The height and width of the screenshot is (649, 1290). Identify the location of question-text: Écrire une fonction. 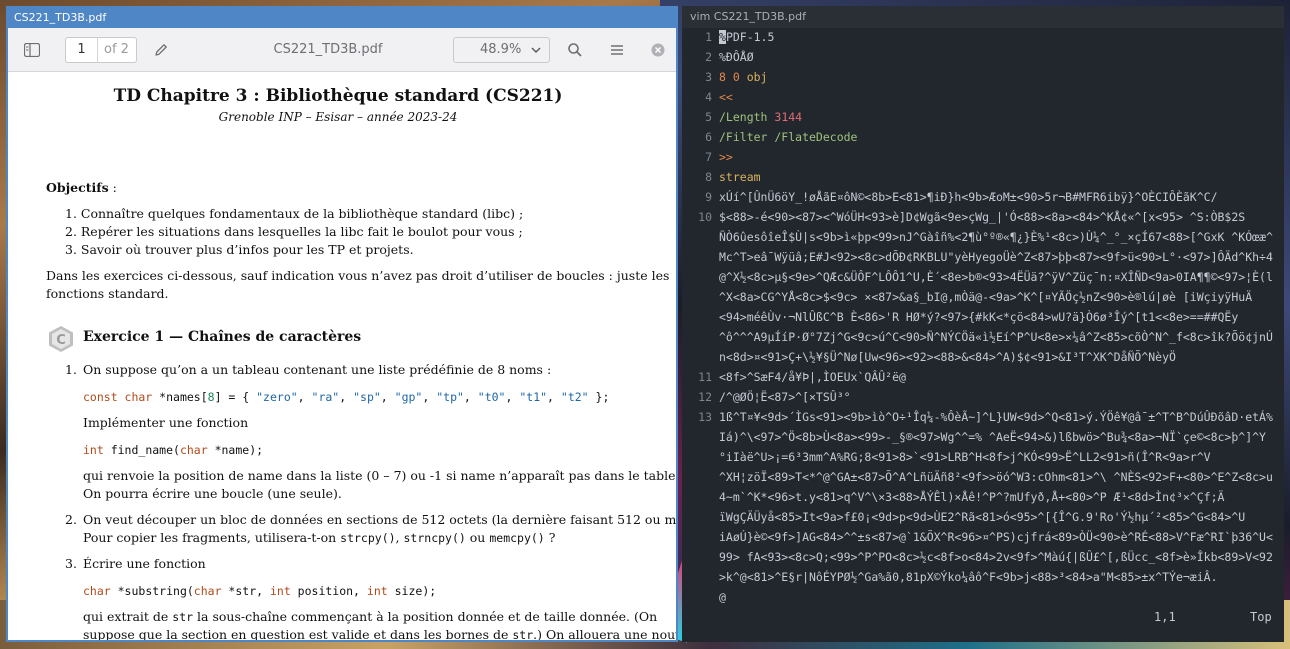
(144, 563).